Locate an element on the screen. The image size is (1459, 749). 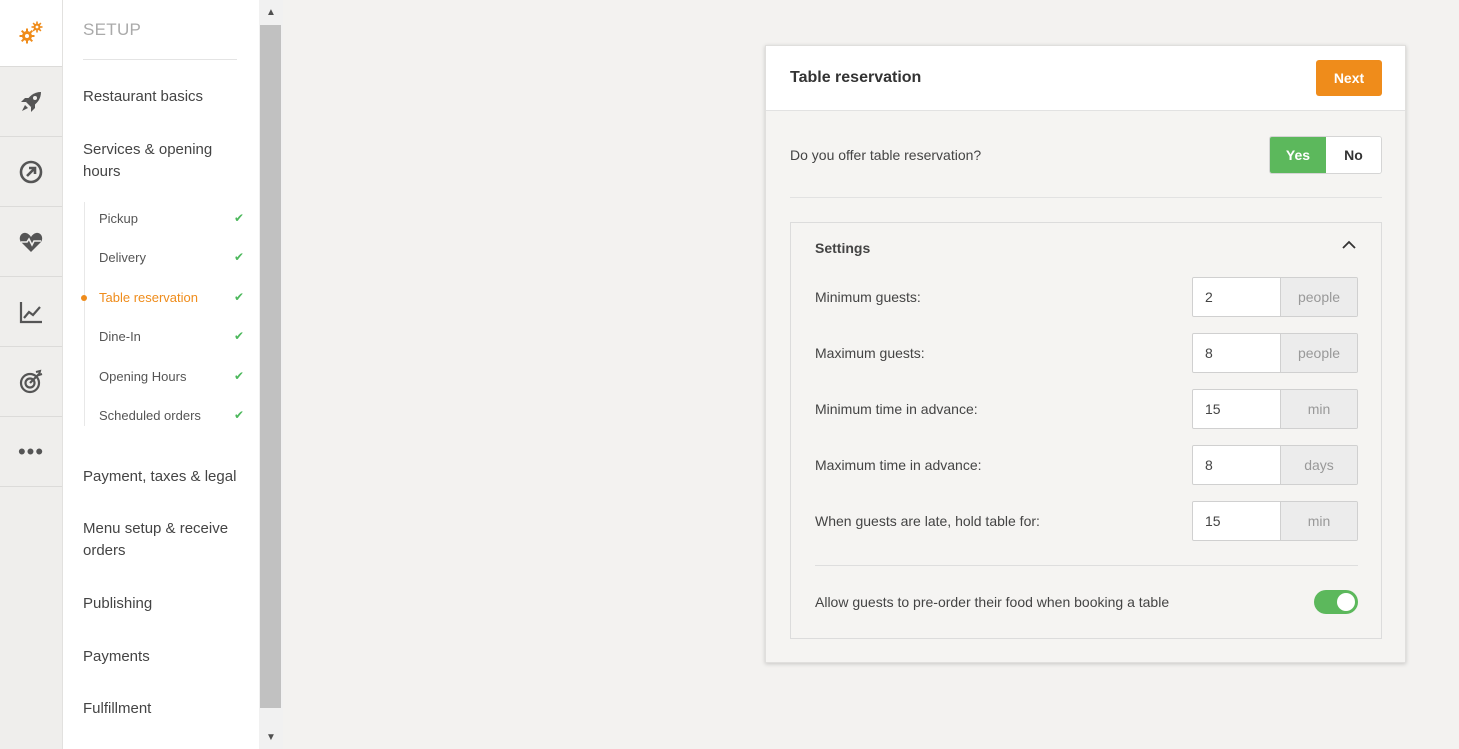
icon-rail: ••• is located at coordinates (31, 374).